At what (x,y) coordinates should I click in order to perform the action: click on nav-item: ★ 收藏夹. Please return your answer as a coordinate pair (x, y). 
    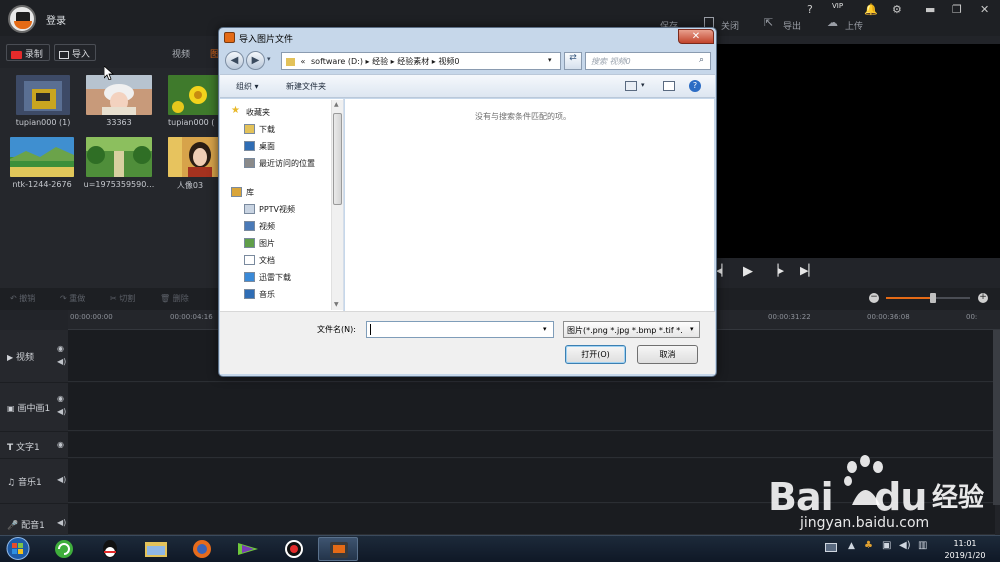
    Looking at the image, I should click on (286, 112).